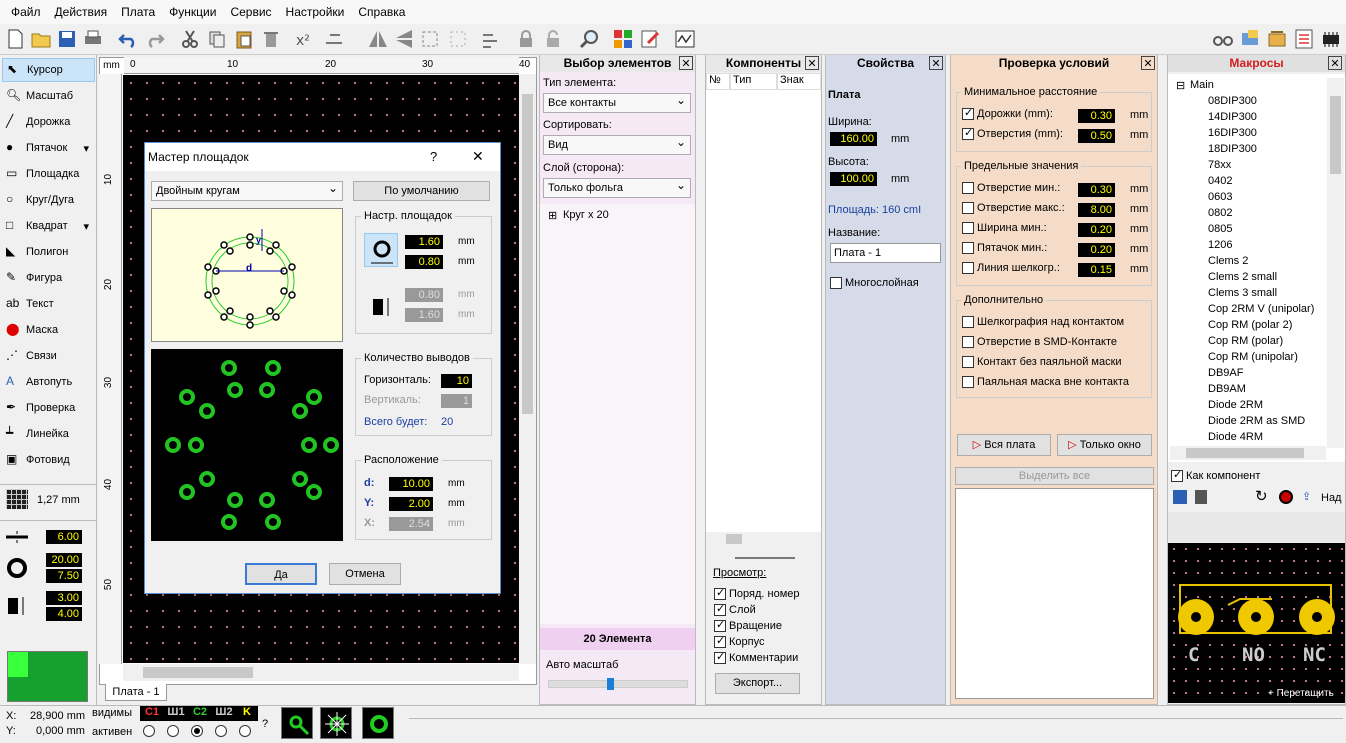 This screenshot has height=743, width=1346. What do you see at coordinates (1228, 261) in the screenshot?
I see `macro-item: Clems 2` at bounding box center [1228, 261].